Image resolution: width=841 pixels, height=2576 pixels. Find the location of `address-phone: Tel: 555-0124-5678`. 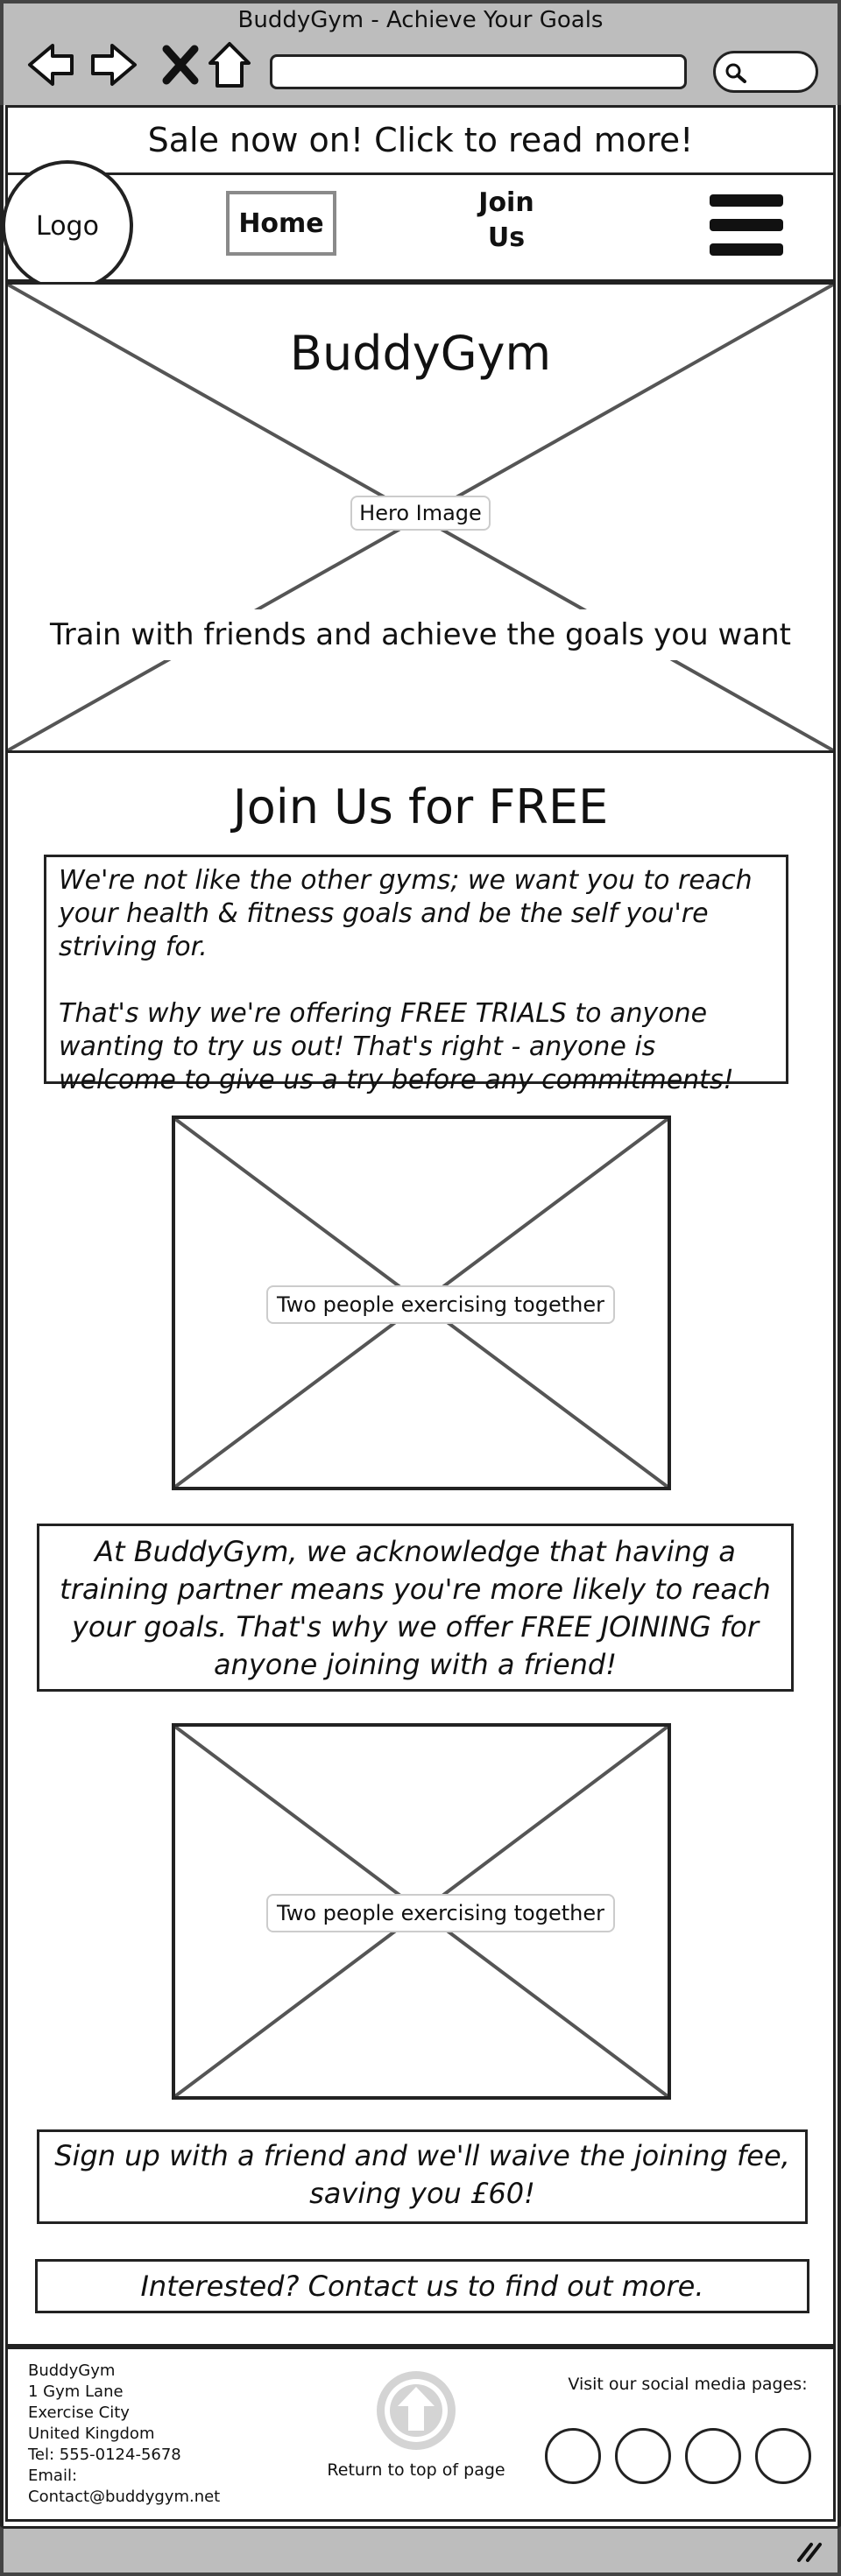

address-phone: Tel: 555-0124-5678 is located at coordinates (104, 2455).